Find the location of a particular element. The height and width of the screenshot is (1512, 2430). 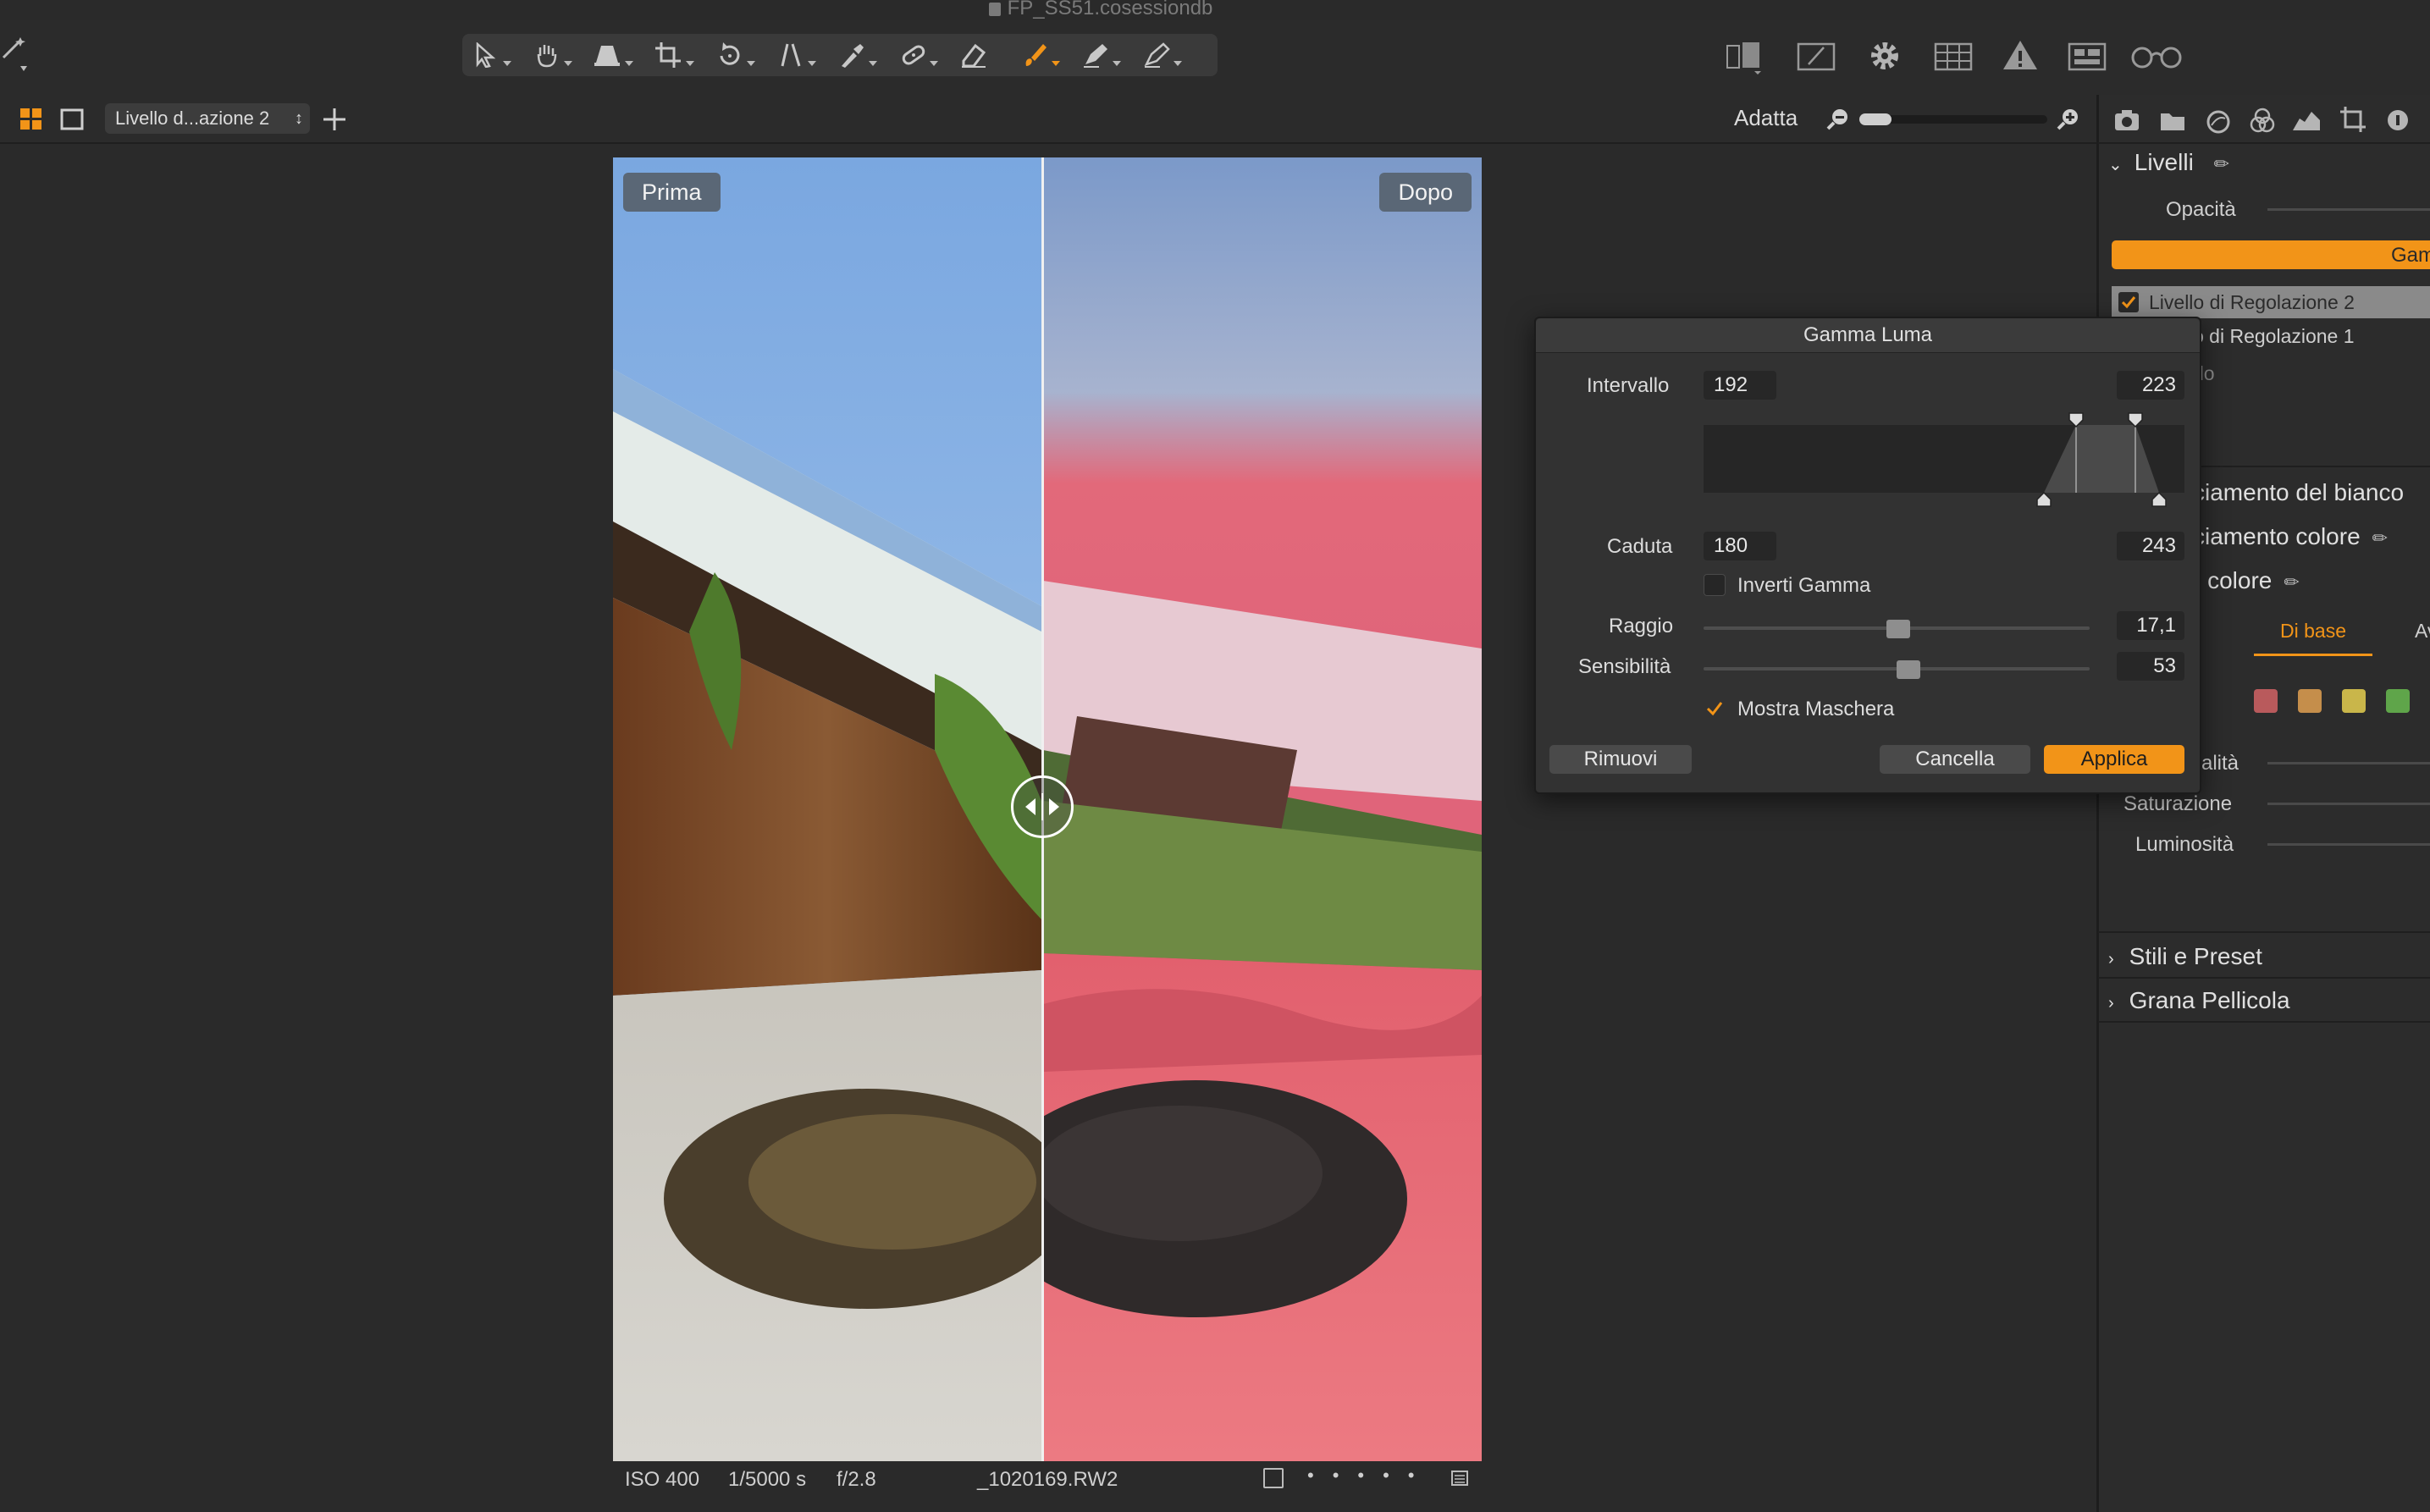

sensitivity-label: Sensibilità is located at coordinates (1625, 666).